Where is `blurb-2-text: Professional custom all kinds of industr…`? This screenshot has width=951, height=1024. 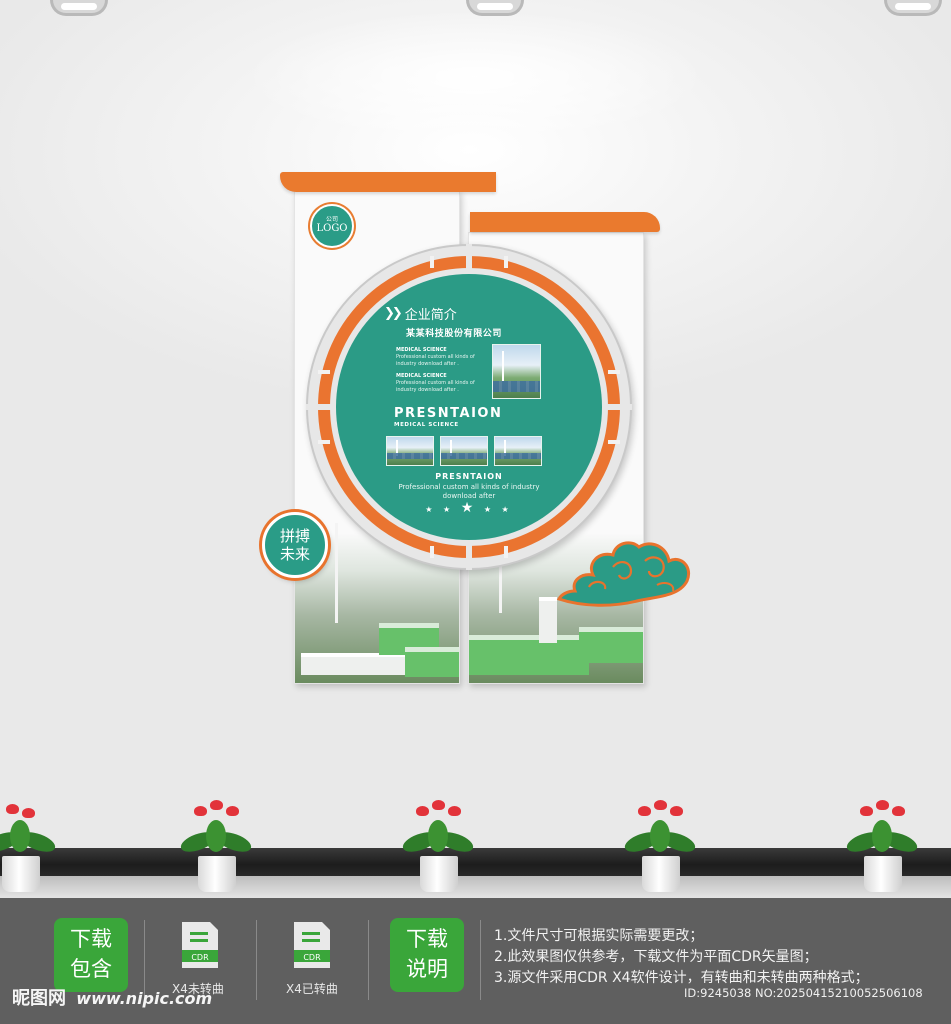
blurb-2-text: Professional custom all kinds of industr… is located at coordinates (435, 386).